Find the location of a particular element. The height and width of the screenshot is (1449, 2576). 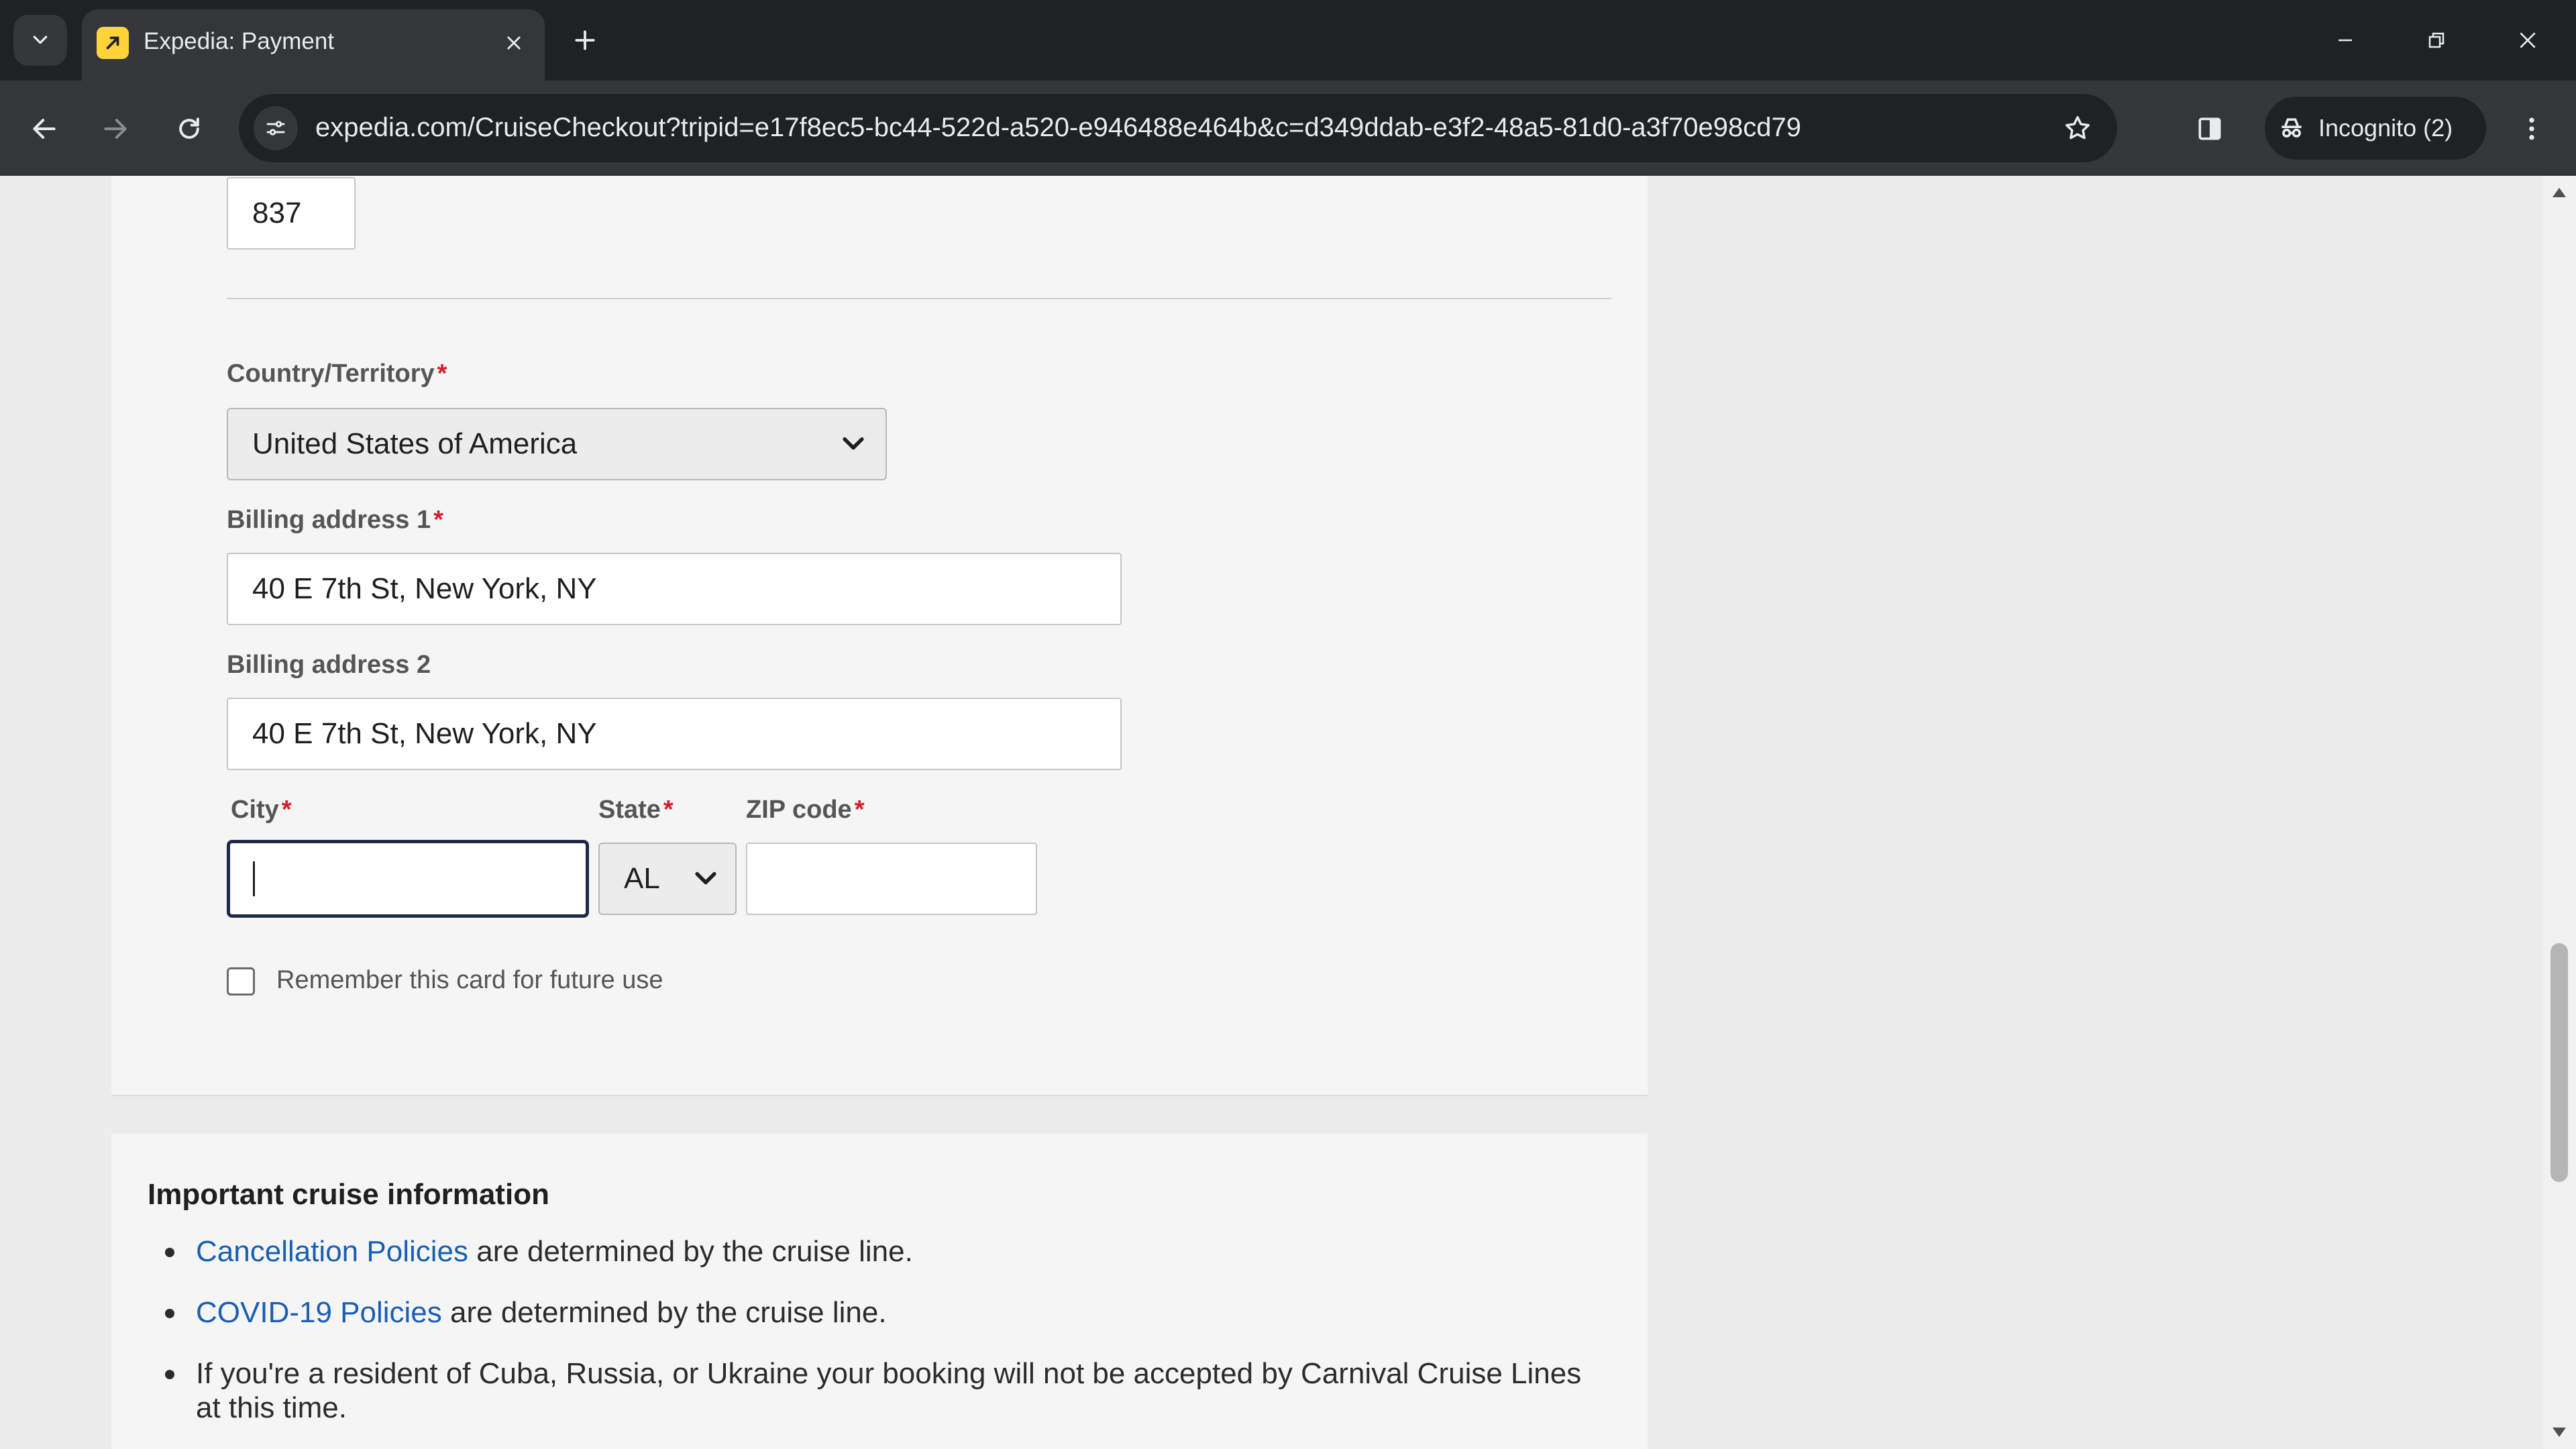

billing-address-1-label: Billing address 1 * is located at coordinates (335, 520).